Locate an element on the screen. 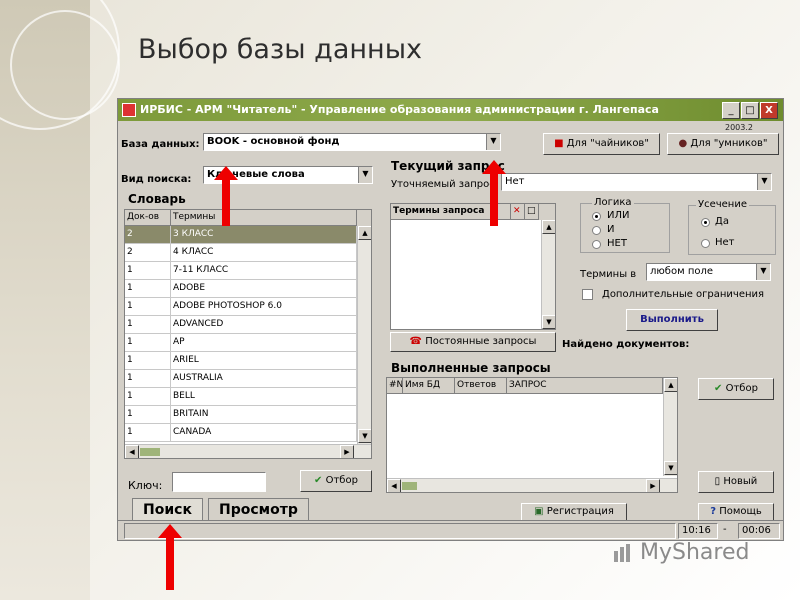 The width and height of the screenshot is (800, 600). logic-title: Логика is located at coordinates (613, 202).